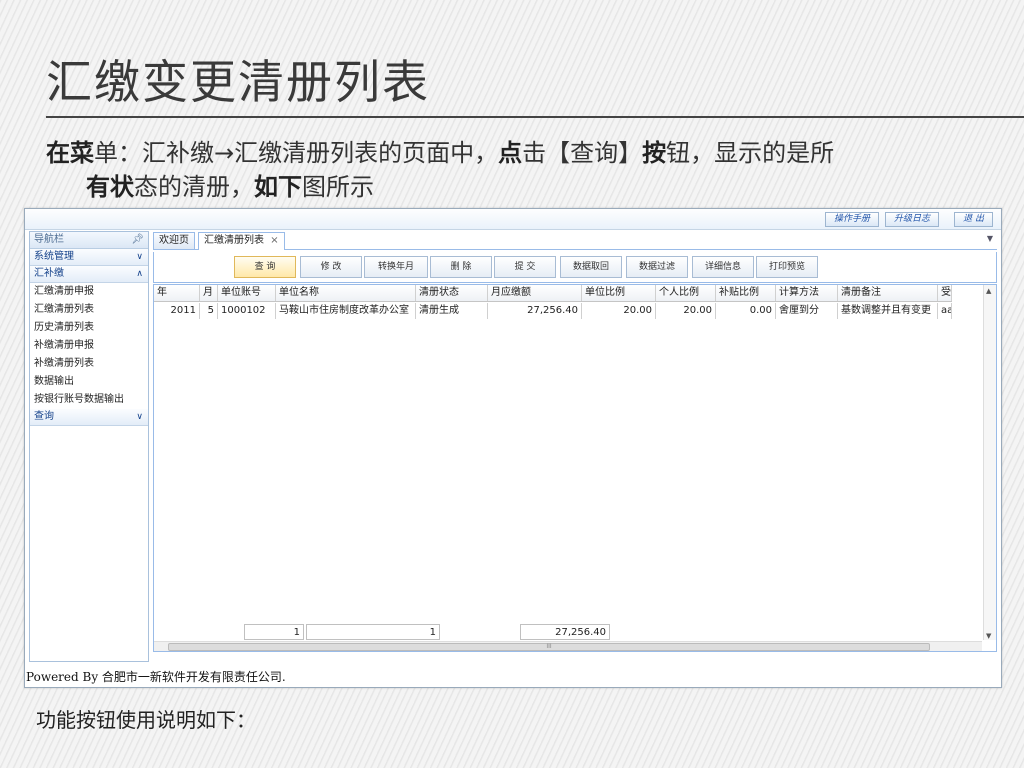  I want to click on column-header: 清册备注, so click(888, 293).